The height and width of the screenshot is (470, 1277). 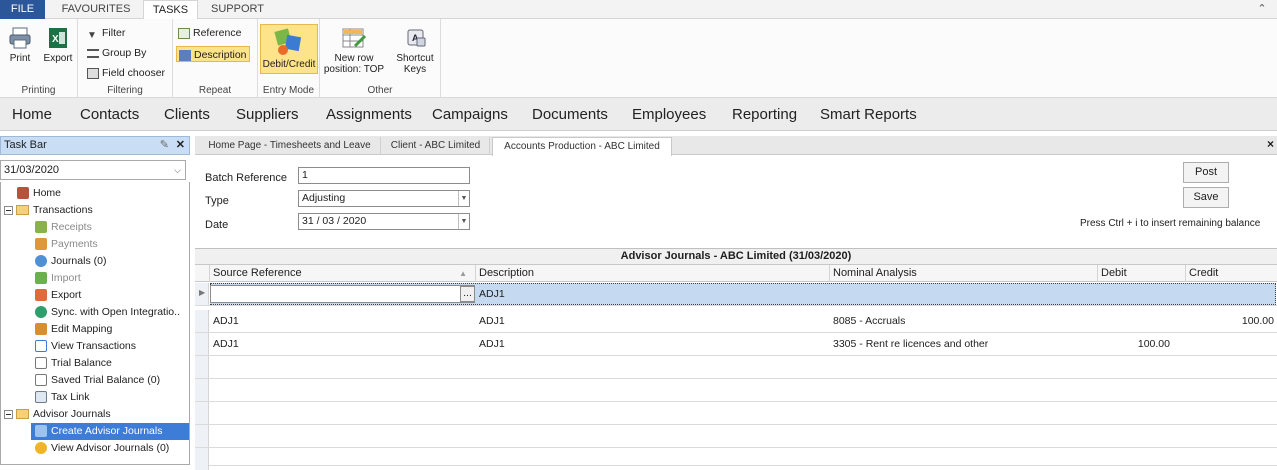 What do you see at coordinates (57, 414) in the screenshot?
I see `tree-item-advisor-journals: Advisor Journals` at bounding box center [57, 414].